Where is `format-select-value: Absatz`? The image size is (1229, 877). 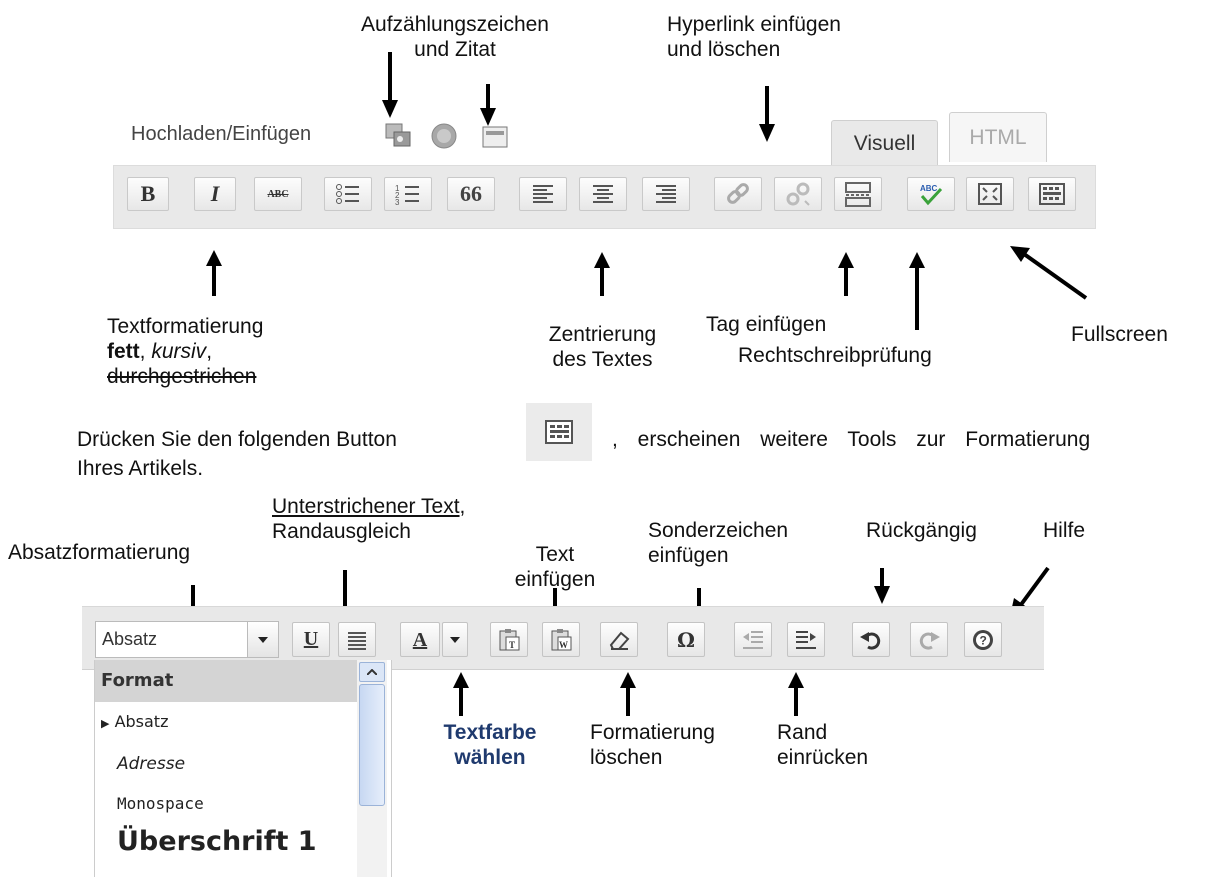 format-select-value: Absatz is located at coordinates (171, 639).